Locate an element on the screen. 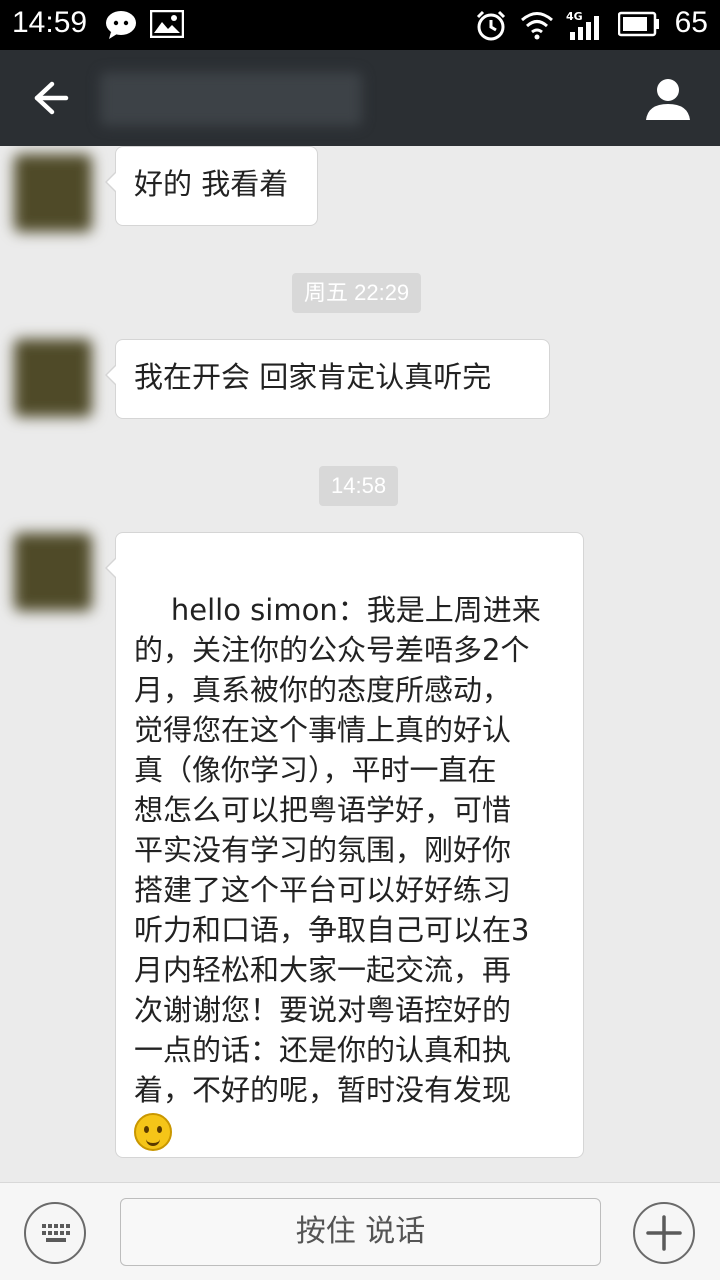 This screenshot has width=720, height=1280. keyboard-icon is located at coordinates (56, 1233).